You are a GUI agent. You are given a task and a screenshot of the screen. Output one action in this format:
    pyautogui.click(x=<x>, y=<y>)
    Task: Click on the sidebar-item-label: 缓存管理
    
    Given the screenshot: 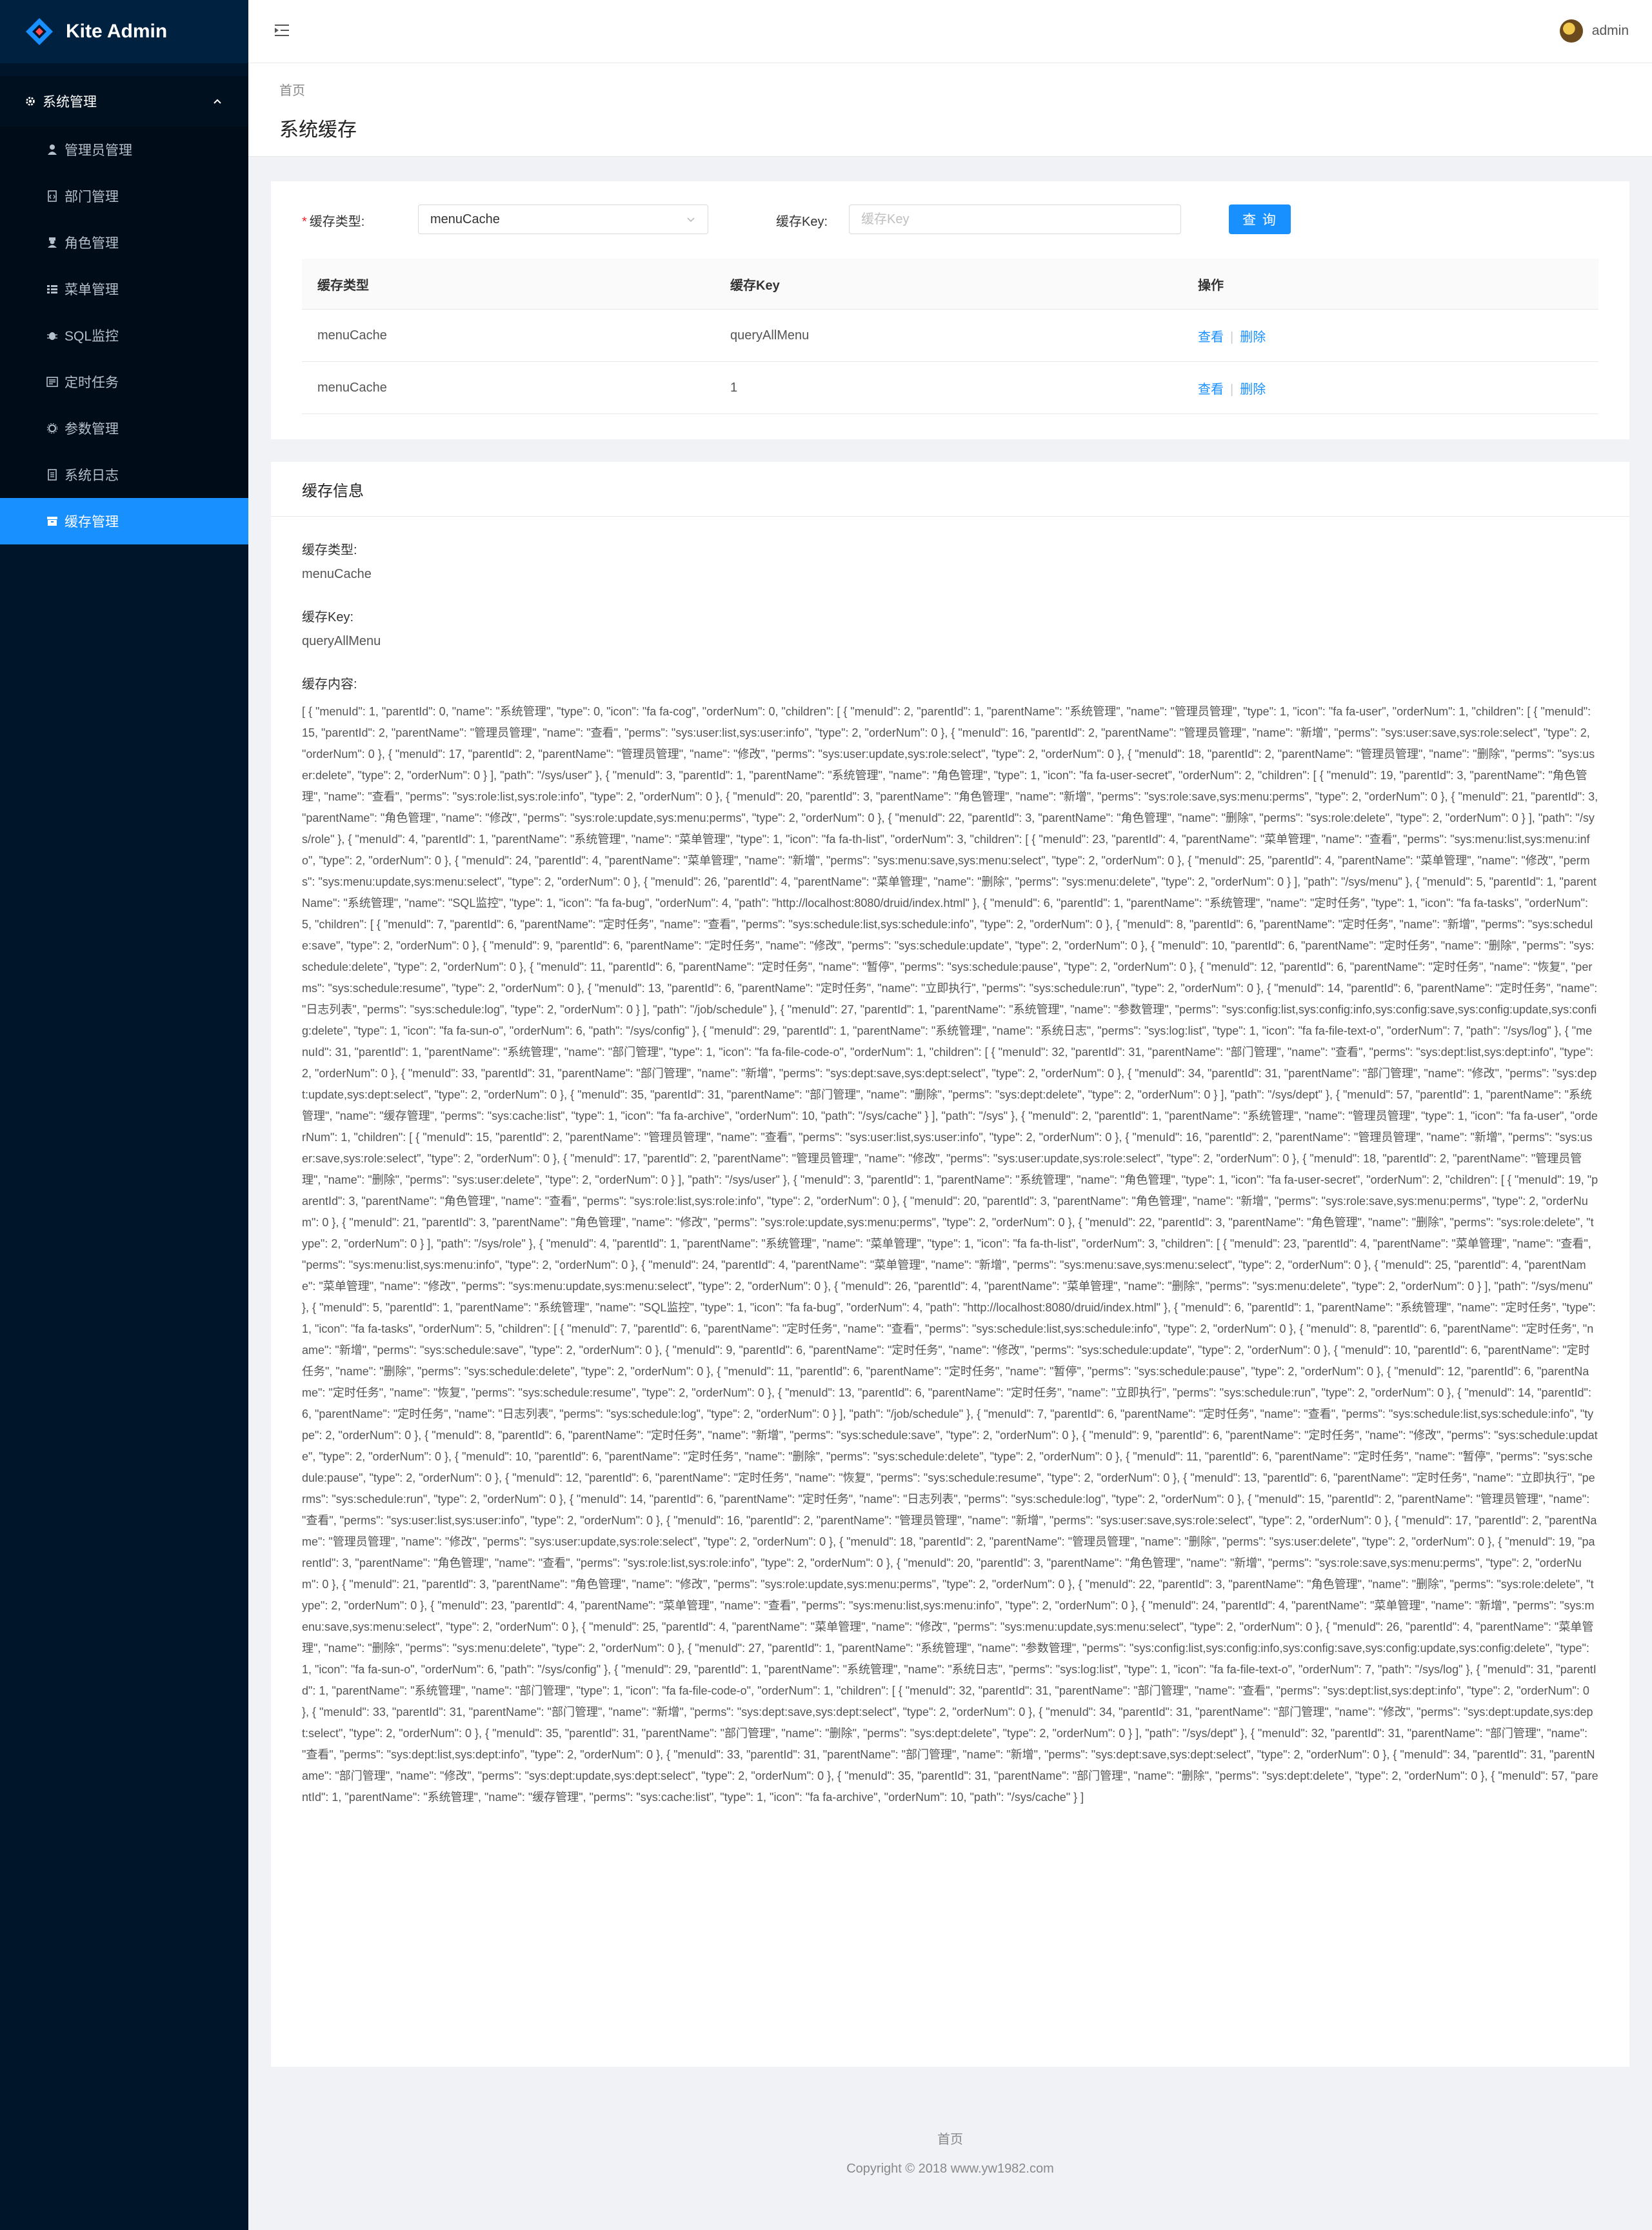 What is the action you would take?
    pyautogui.click(x=92, y=522)
    